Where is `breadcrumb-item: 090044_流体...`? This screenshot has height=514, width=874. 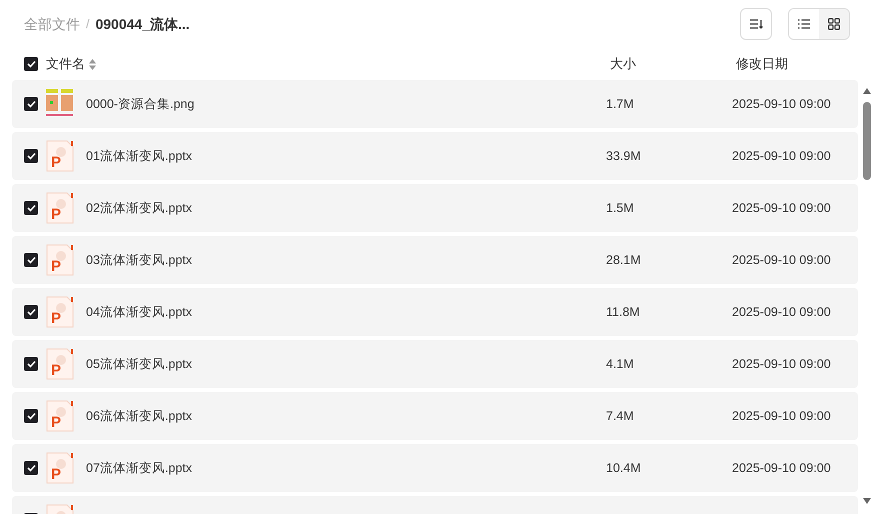
breadcrumb-item: 090044_流体... is located at coordinates (142, 24).